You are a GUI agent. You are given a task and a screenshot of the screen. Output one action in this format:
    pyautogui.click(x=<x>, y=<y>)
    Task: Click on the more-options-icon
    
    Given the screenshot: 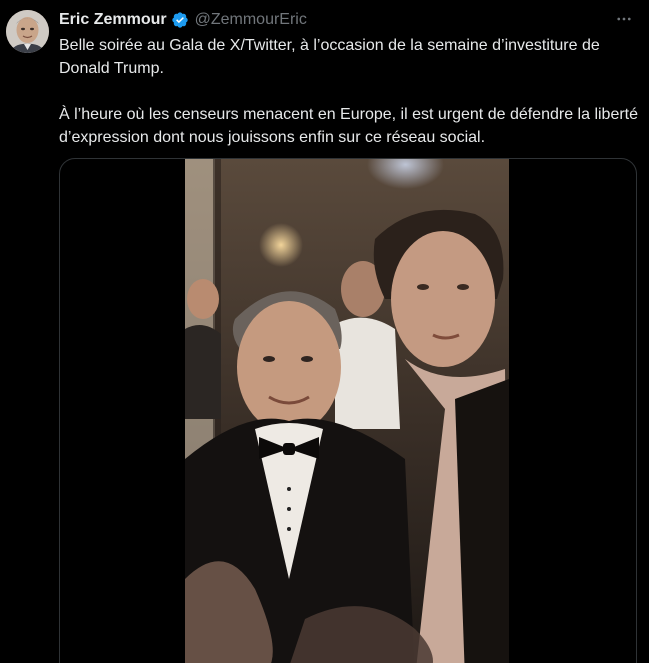 What is the action you would take?
    pyautogui.click(x=624, y=19)
    